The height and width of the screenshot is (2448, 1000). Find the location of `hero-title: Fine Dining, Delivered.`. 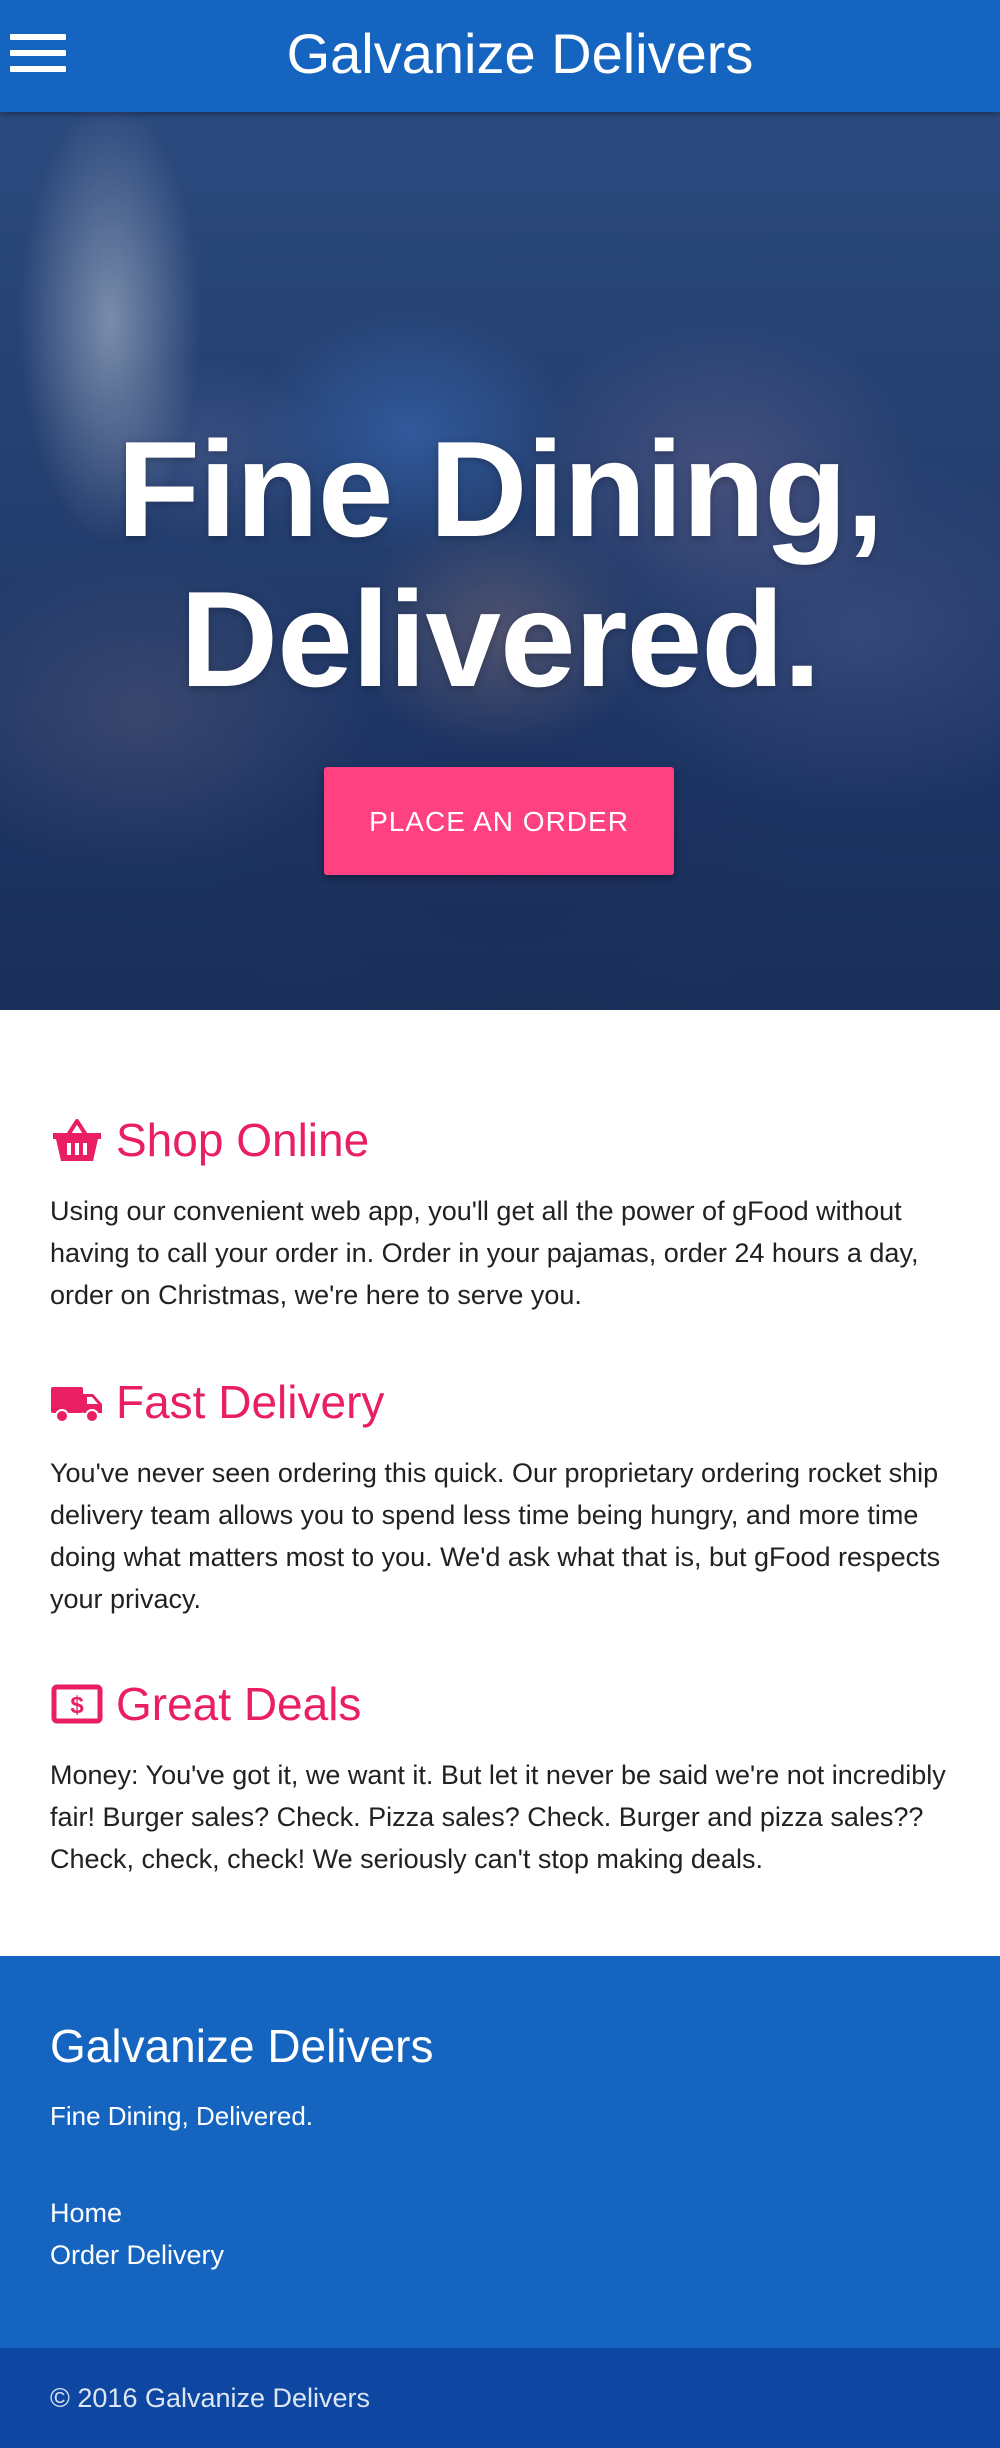

hero-title: Fine Dining, Delivered. is located at coordinates (500, 564).